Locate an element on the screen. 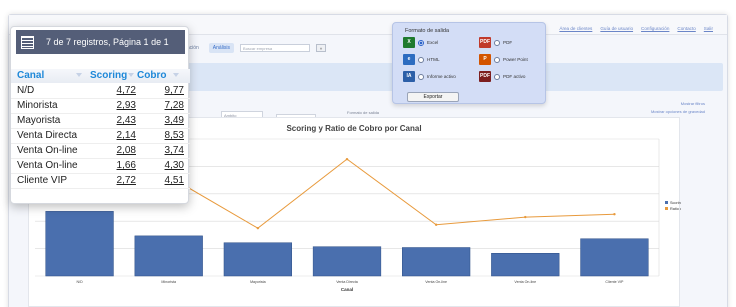 The image size is (736, 307). export-option-html: e HTML is located at coordinates (421, 59).